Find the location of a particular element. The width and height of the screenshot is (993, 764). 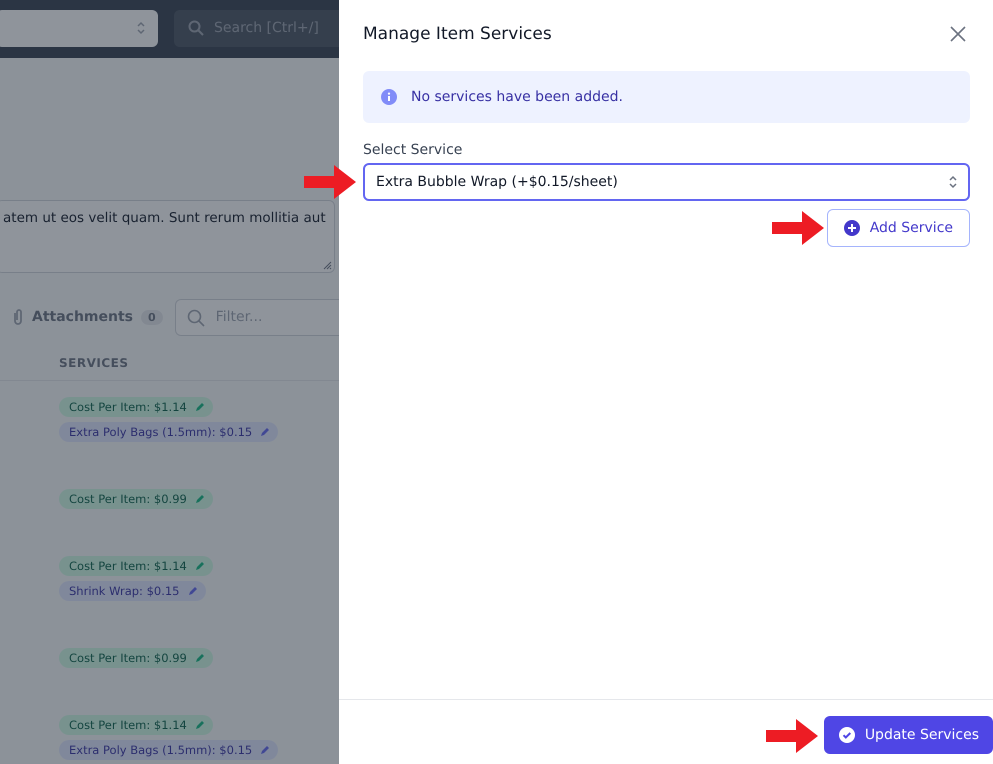

service-tag: Shrink Wrap: $0.15 is located at coordinates (132, 591).